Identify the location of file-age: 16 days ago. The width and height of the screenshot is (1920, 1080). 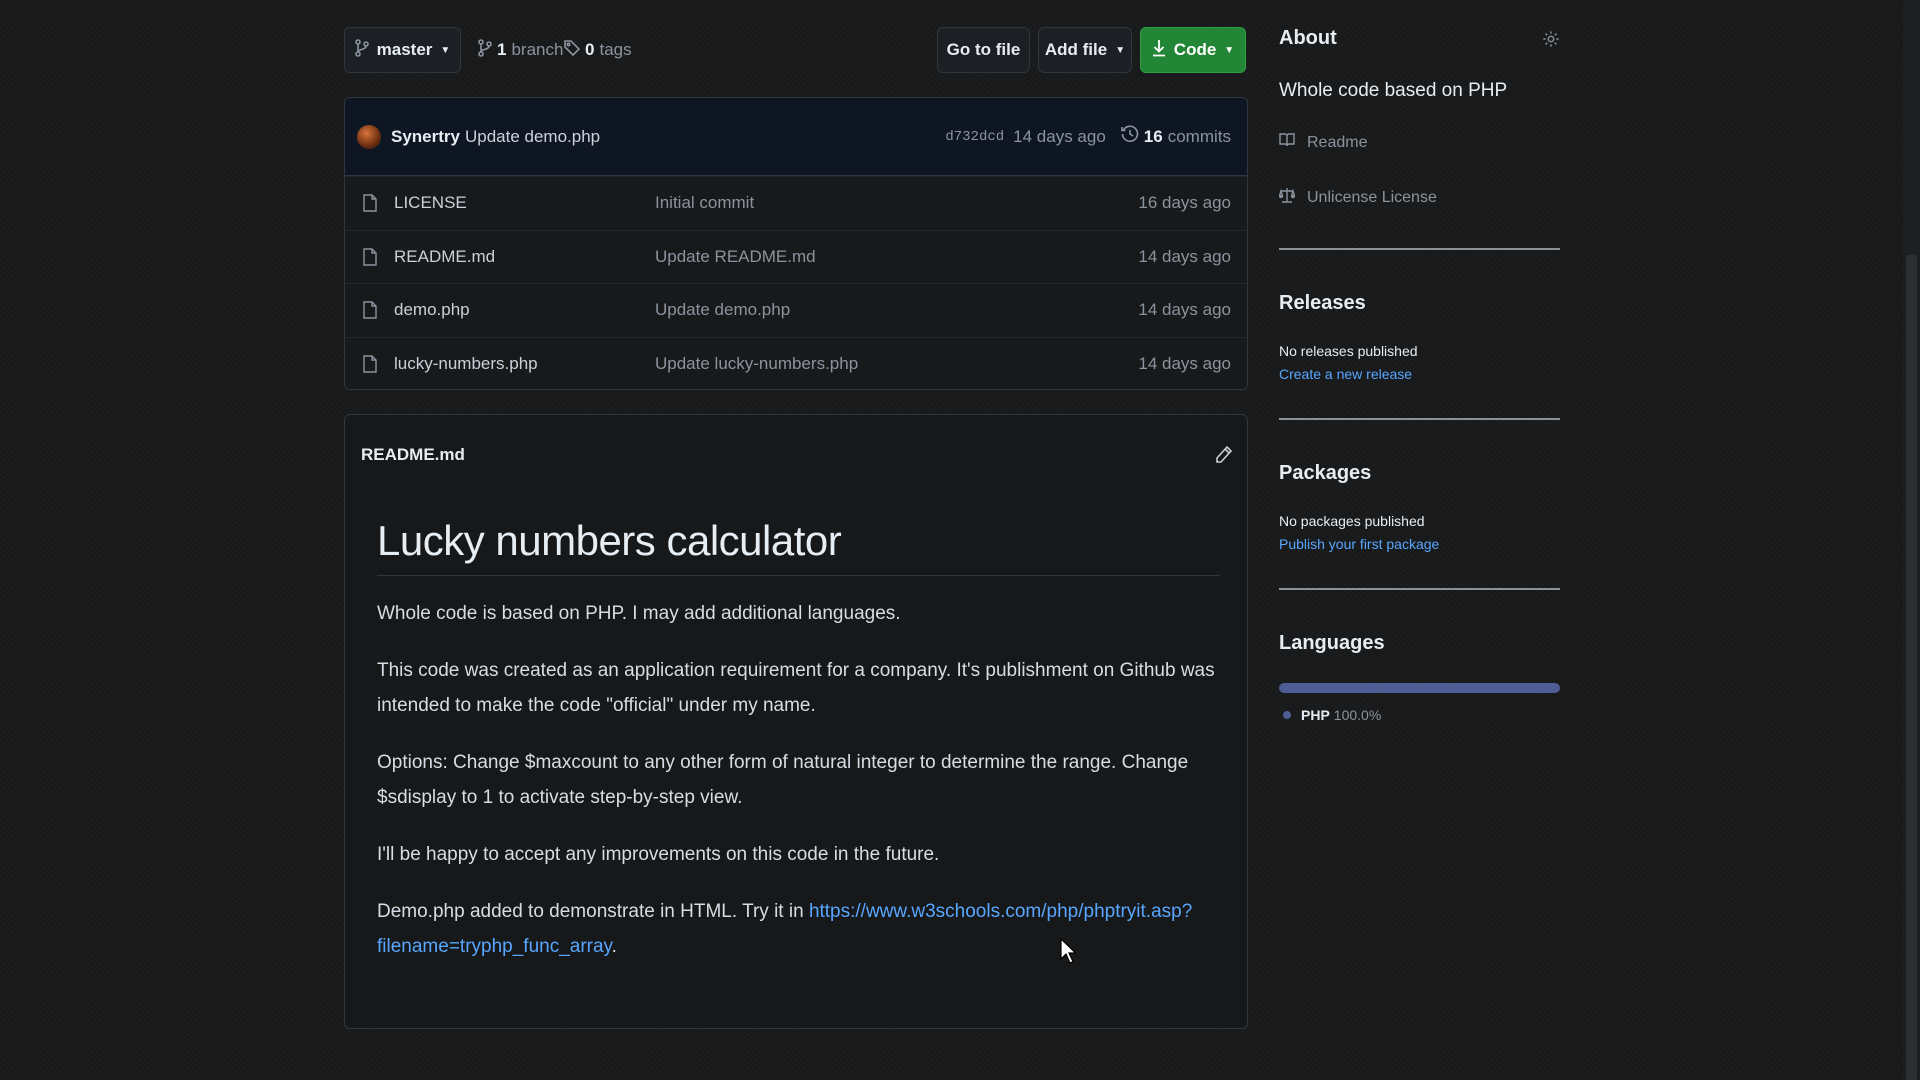
(1184, 203).